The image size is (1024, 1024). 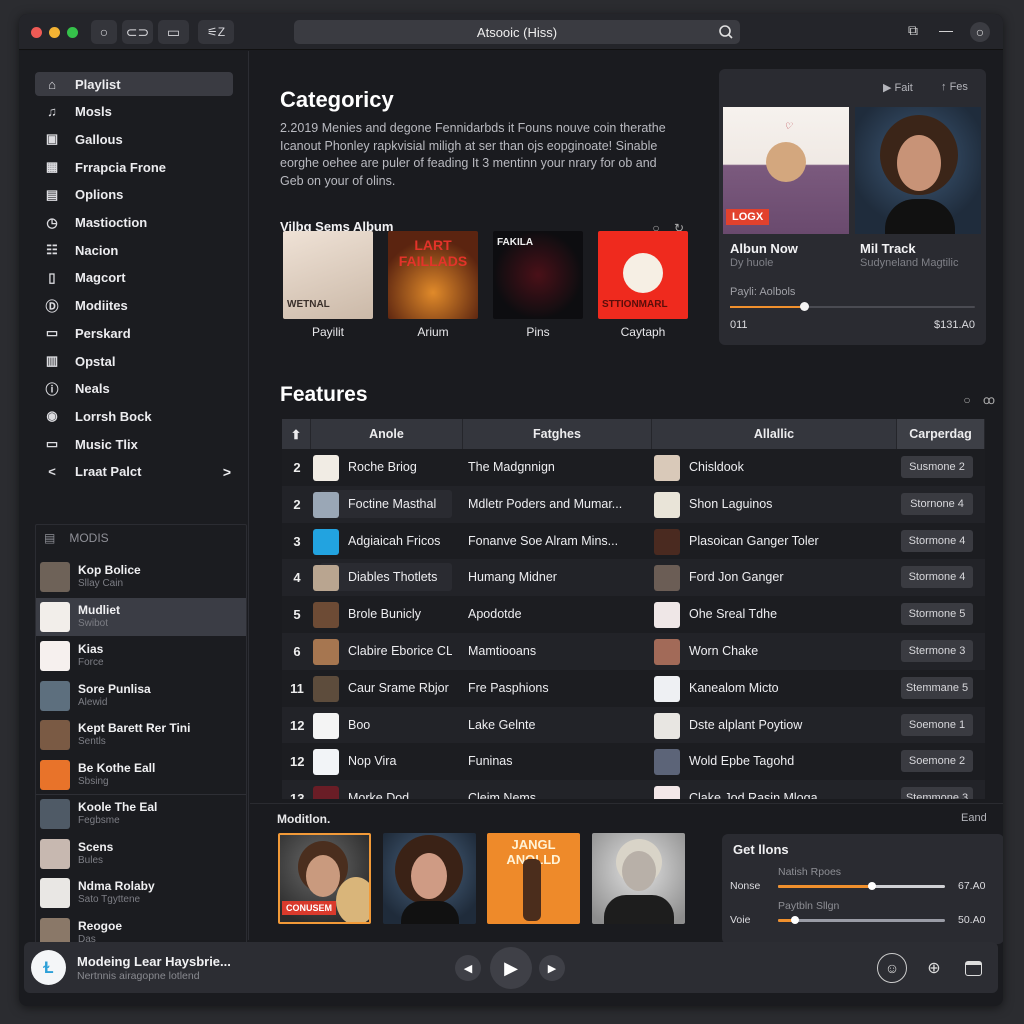 What do you see at coordinates (386, 688) in the screenshot?
I see `cell-anole: Caur Srame Rbjor` at bounding box center [386, 688].